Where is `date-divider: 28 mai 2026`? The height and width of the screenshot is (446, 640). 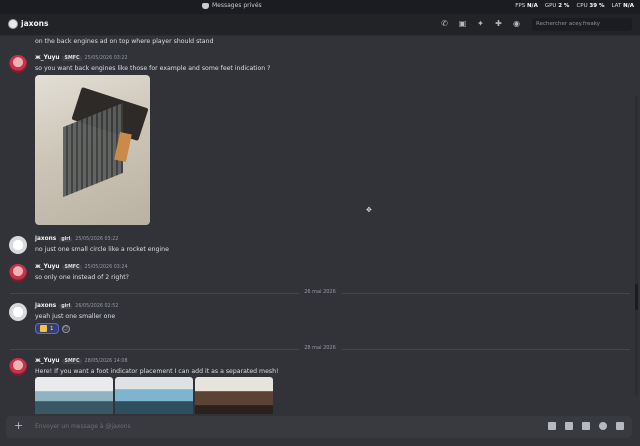
date-divider: 28 mai 2026 is located at coordinates (320, 348).